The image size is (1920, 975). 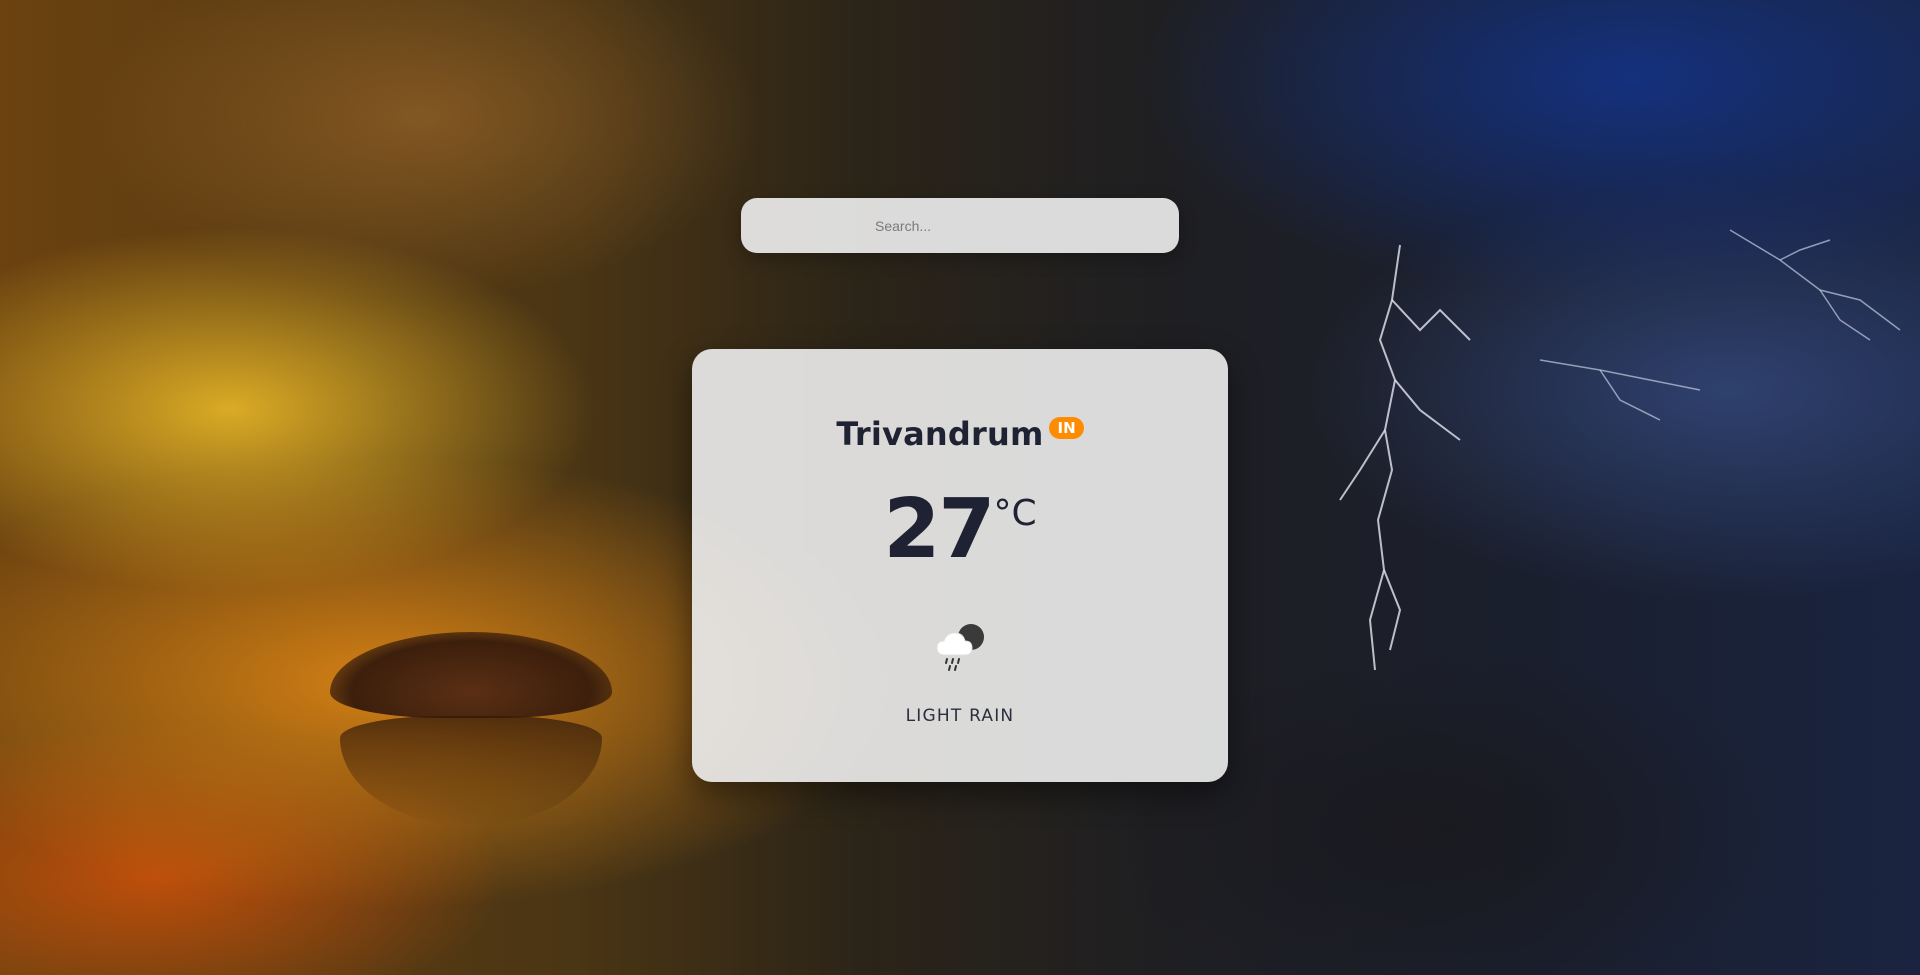 I want to click on temperature-row: 27°C, so click(x=960, y=530).